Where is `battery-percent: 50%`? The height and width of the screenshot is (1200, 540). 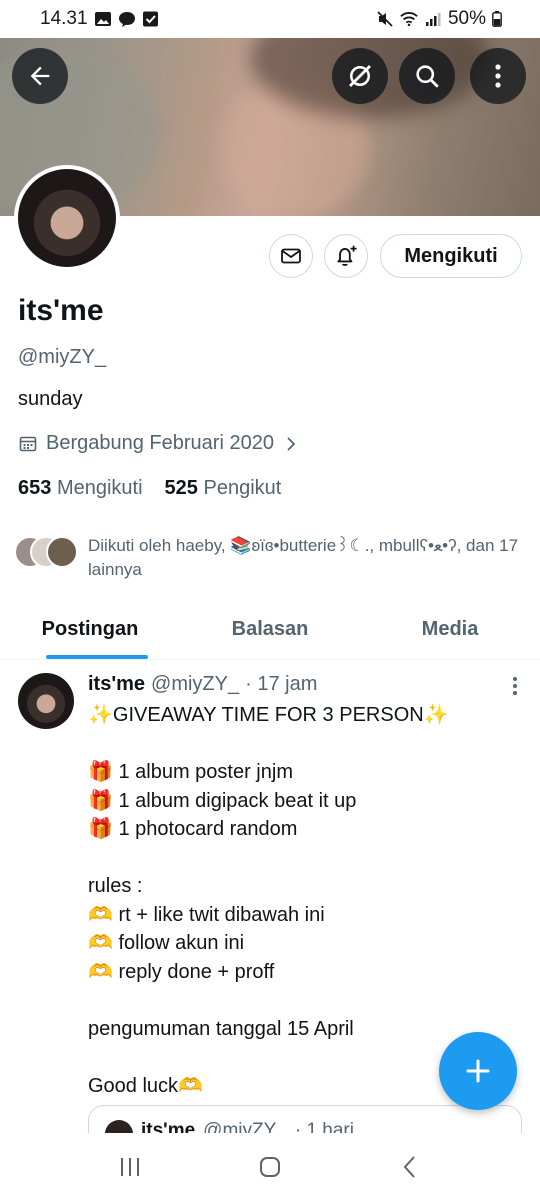
battery-percent: 50% is located at coordinates (466, 18).